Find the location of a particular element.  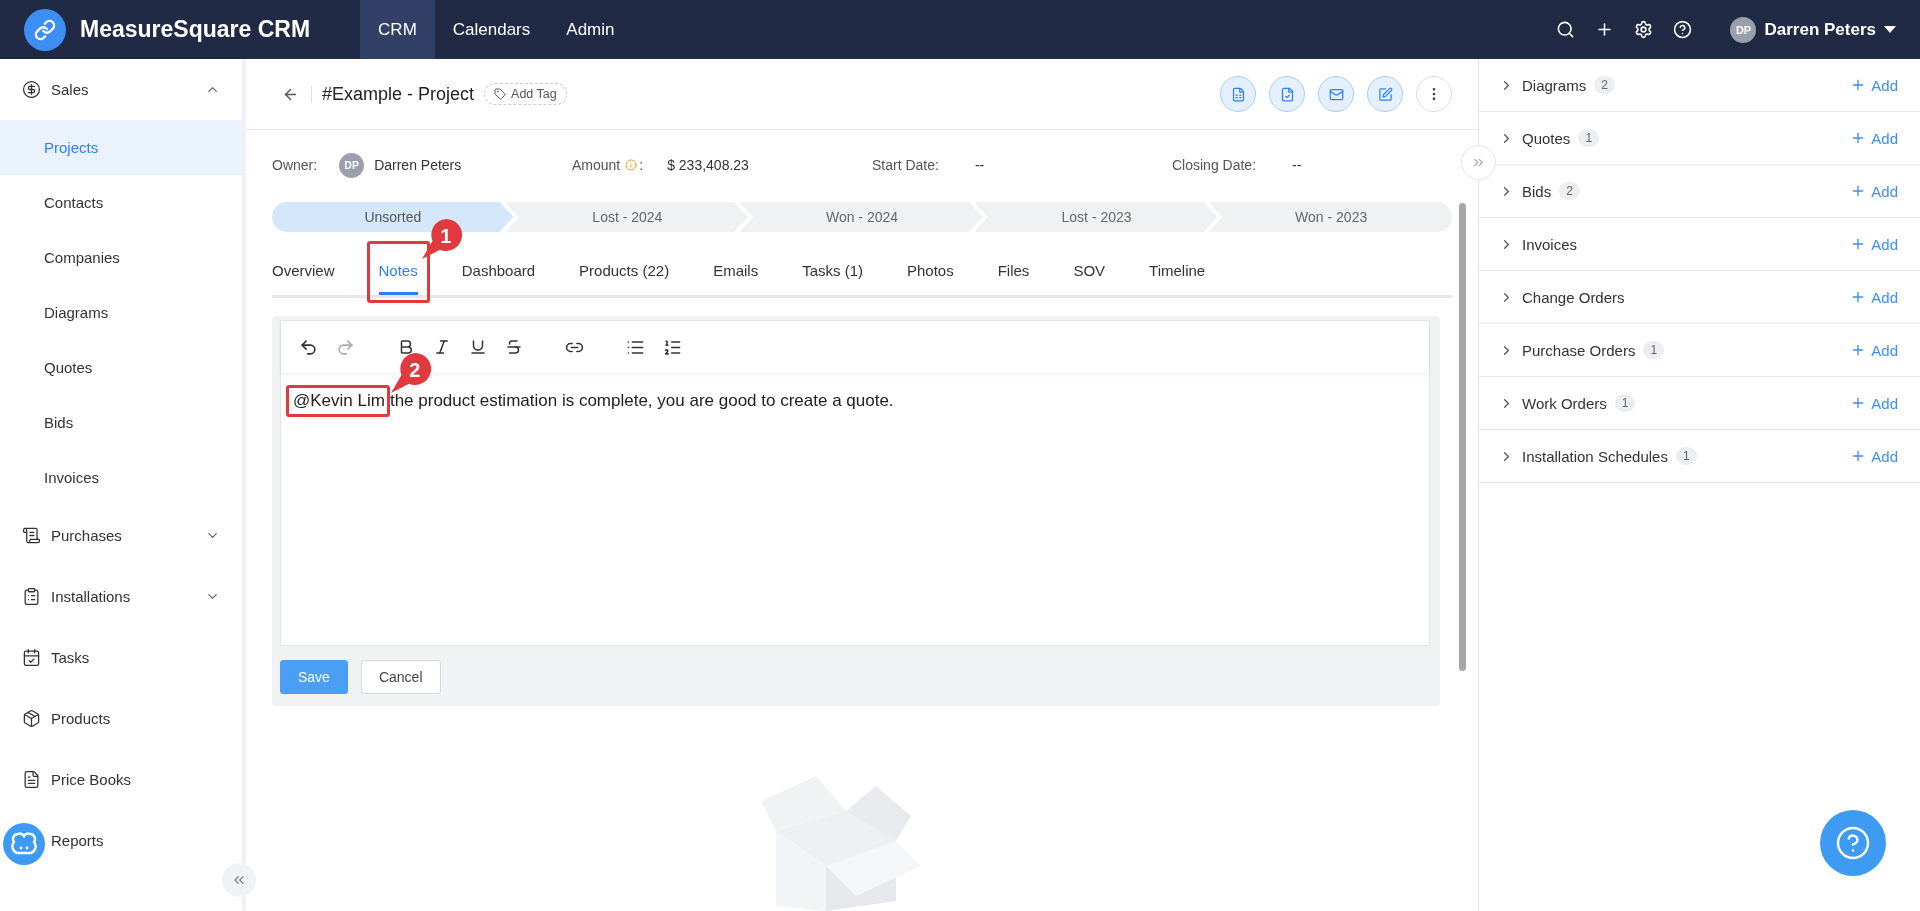

owner-avatar: DP is located at coordinates (352, 165).